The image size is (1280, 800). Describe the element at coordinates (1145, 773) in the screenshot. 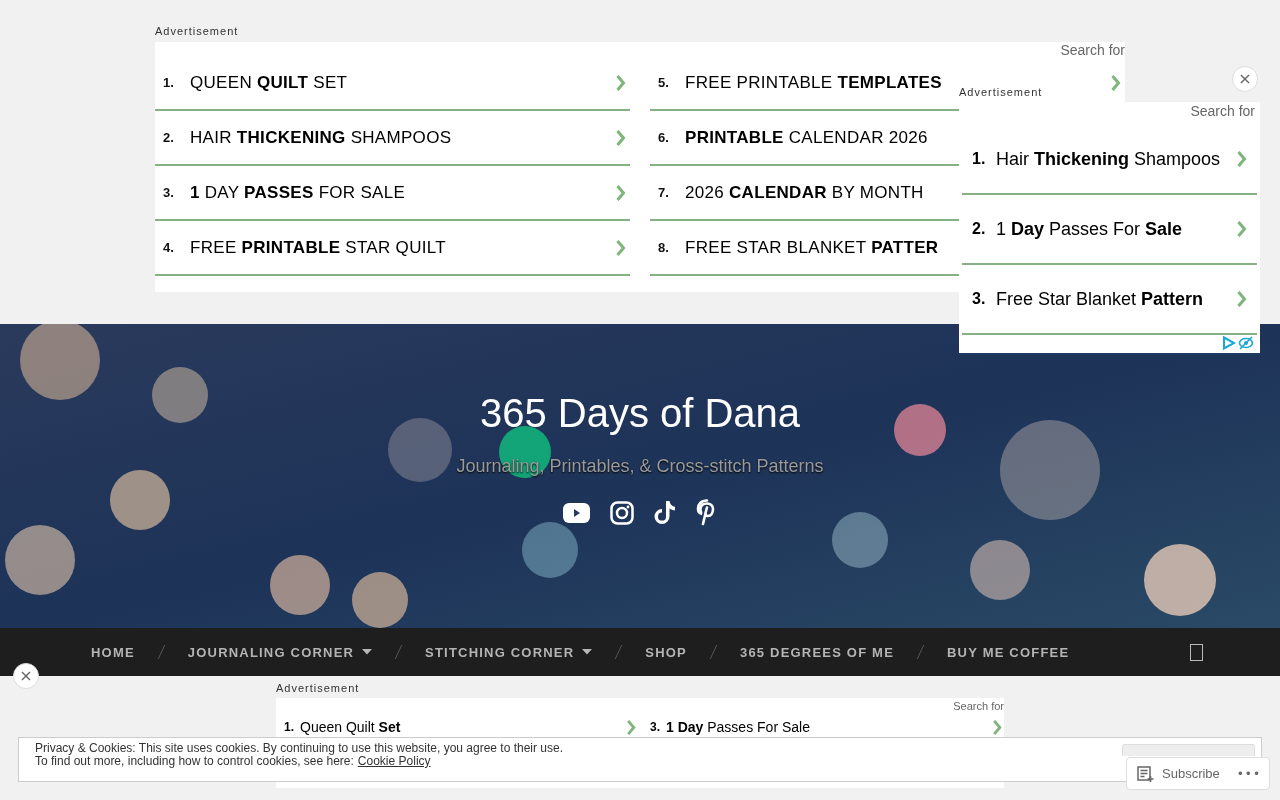

I see `reader-icon` at that location.